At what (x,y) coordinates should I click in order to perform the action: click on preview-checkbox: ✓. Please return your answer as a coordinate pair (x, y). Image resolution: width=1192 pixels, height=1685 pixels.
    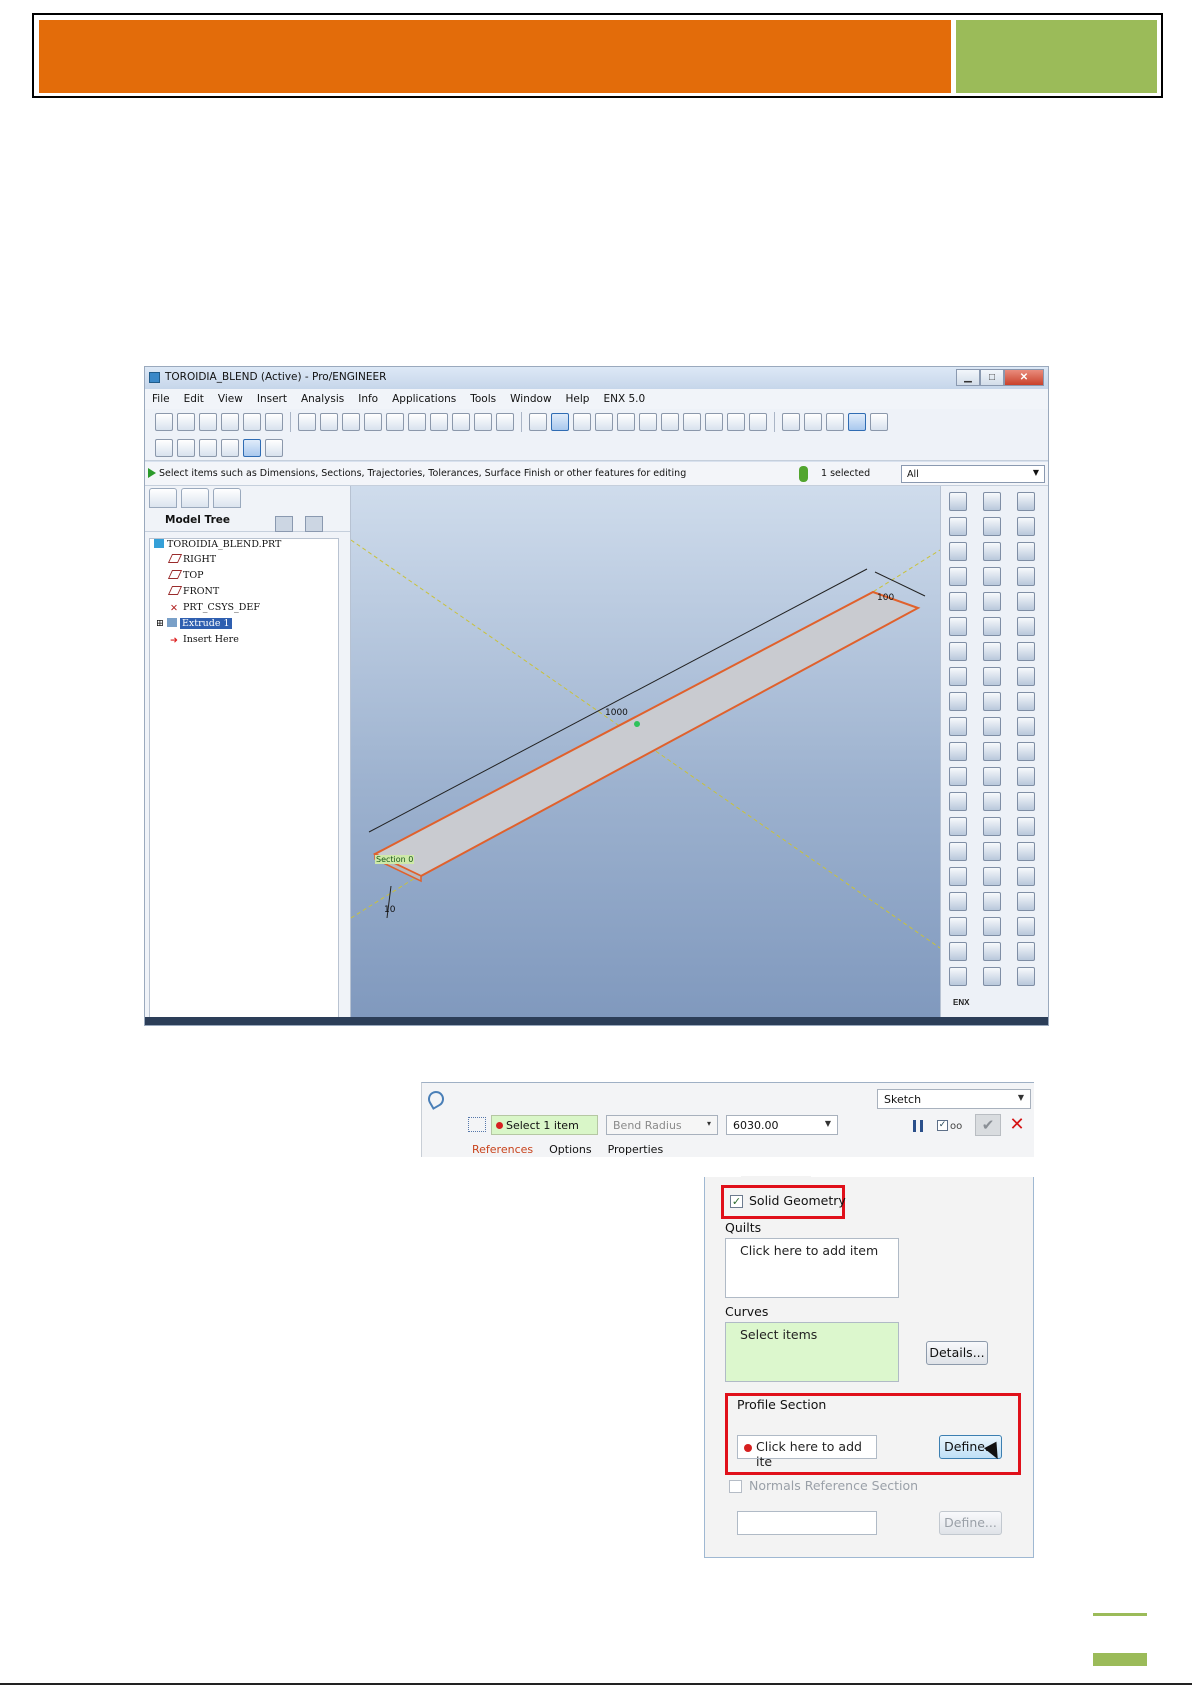
    Looking at the image, I should click on (942, 1125).